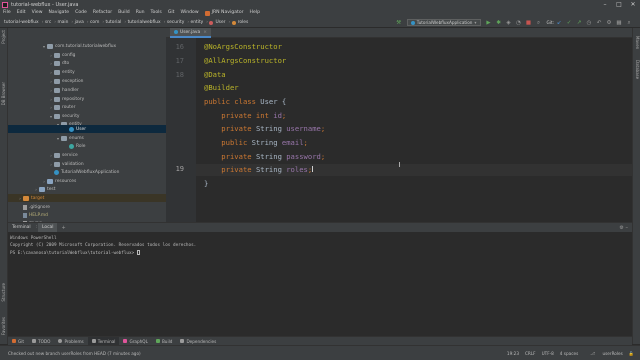 The width and height of the screenshot is (640, 360). Describe the element at coordinates (264, 128) in the screenshot. I see `code-line: private String username;` at that location.